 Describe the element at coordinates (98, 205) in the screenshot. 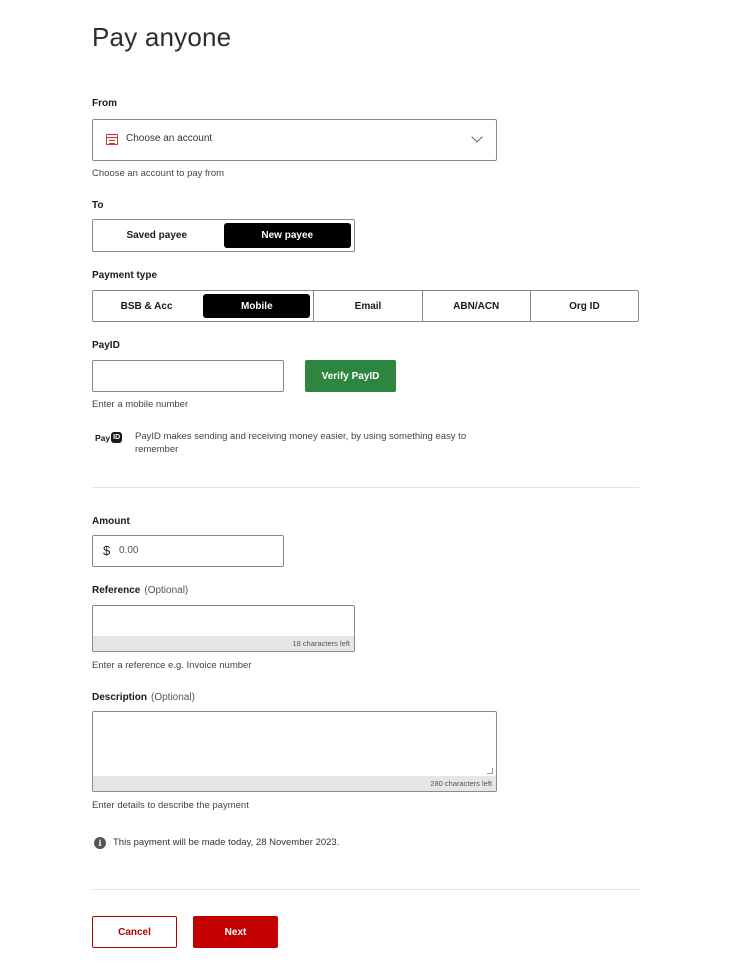

I see `to-label: To` at that location.